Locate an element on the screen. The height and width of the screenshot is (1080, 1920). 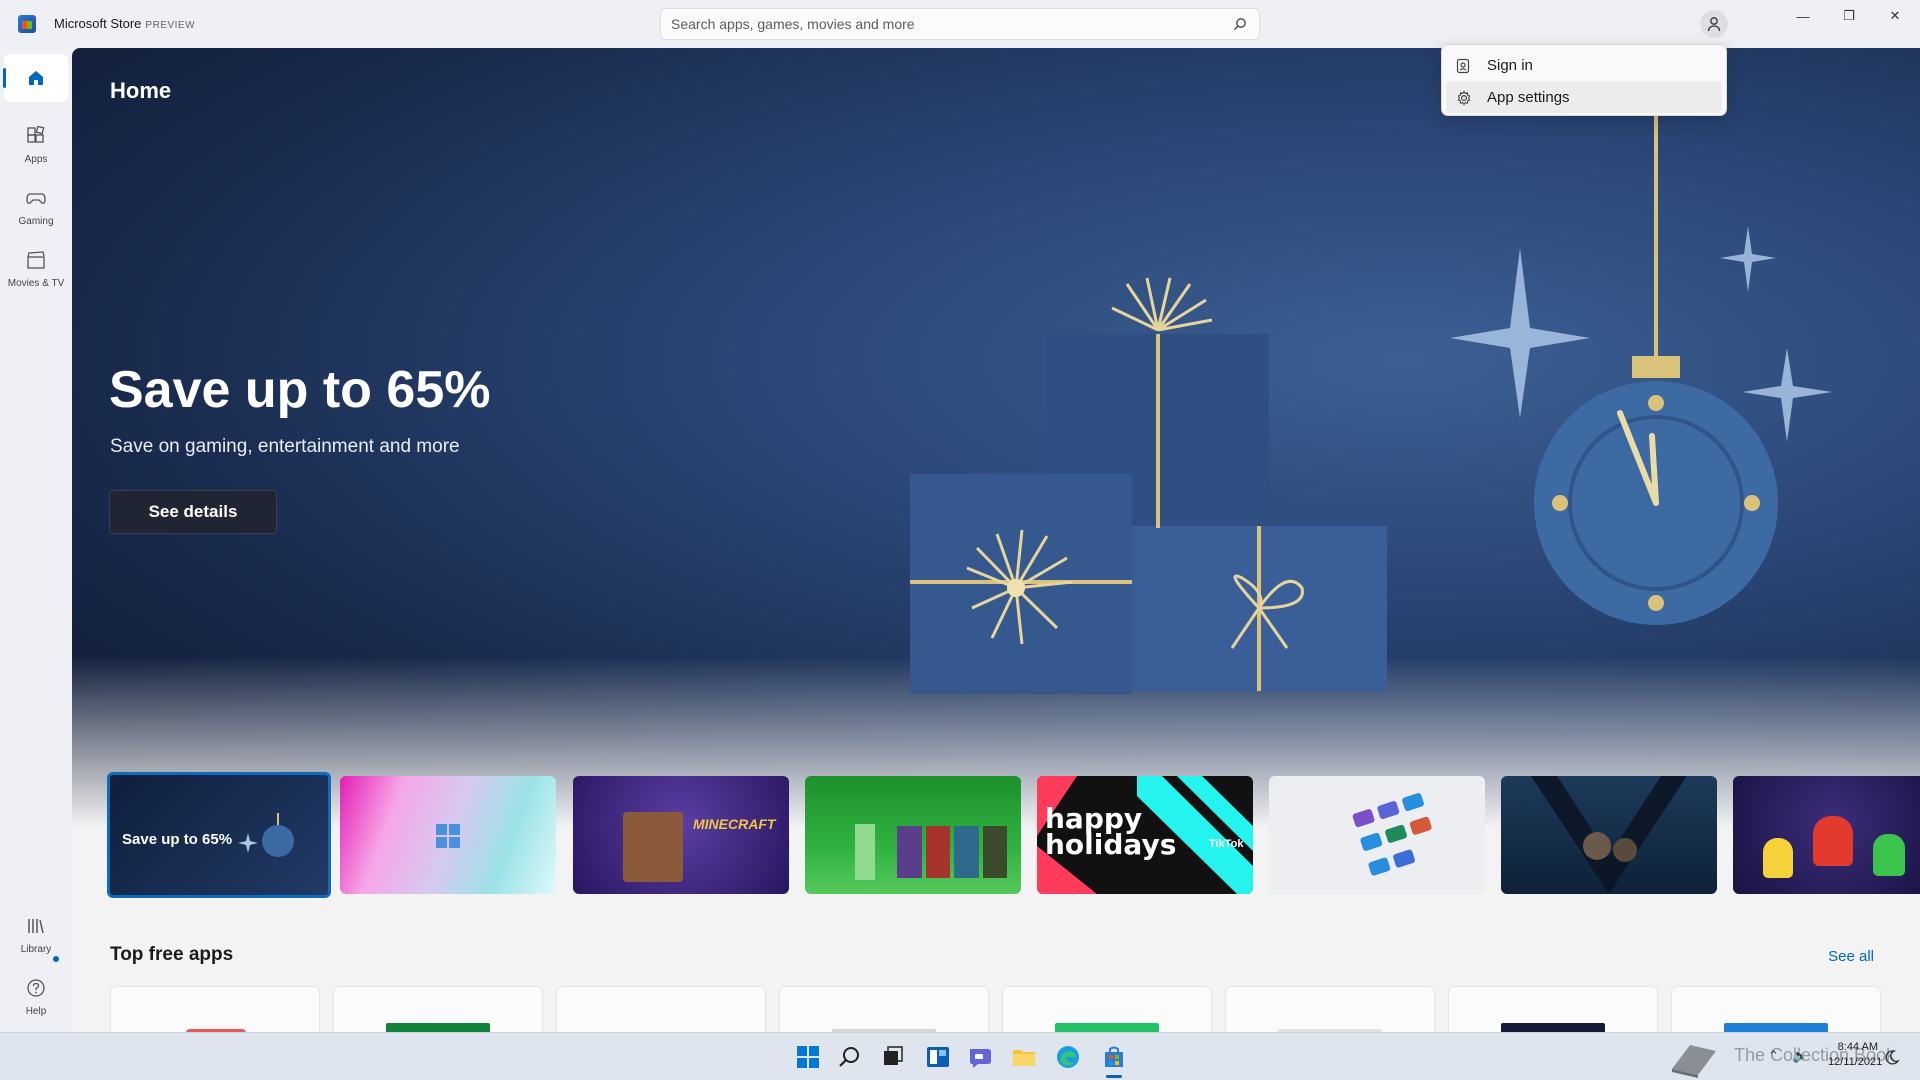
carousel-tile-office is located at coordinates (1377, 835).